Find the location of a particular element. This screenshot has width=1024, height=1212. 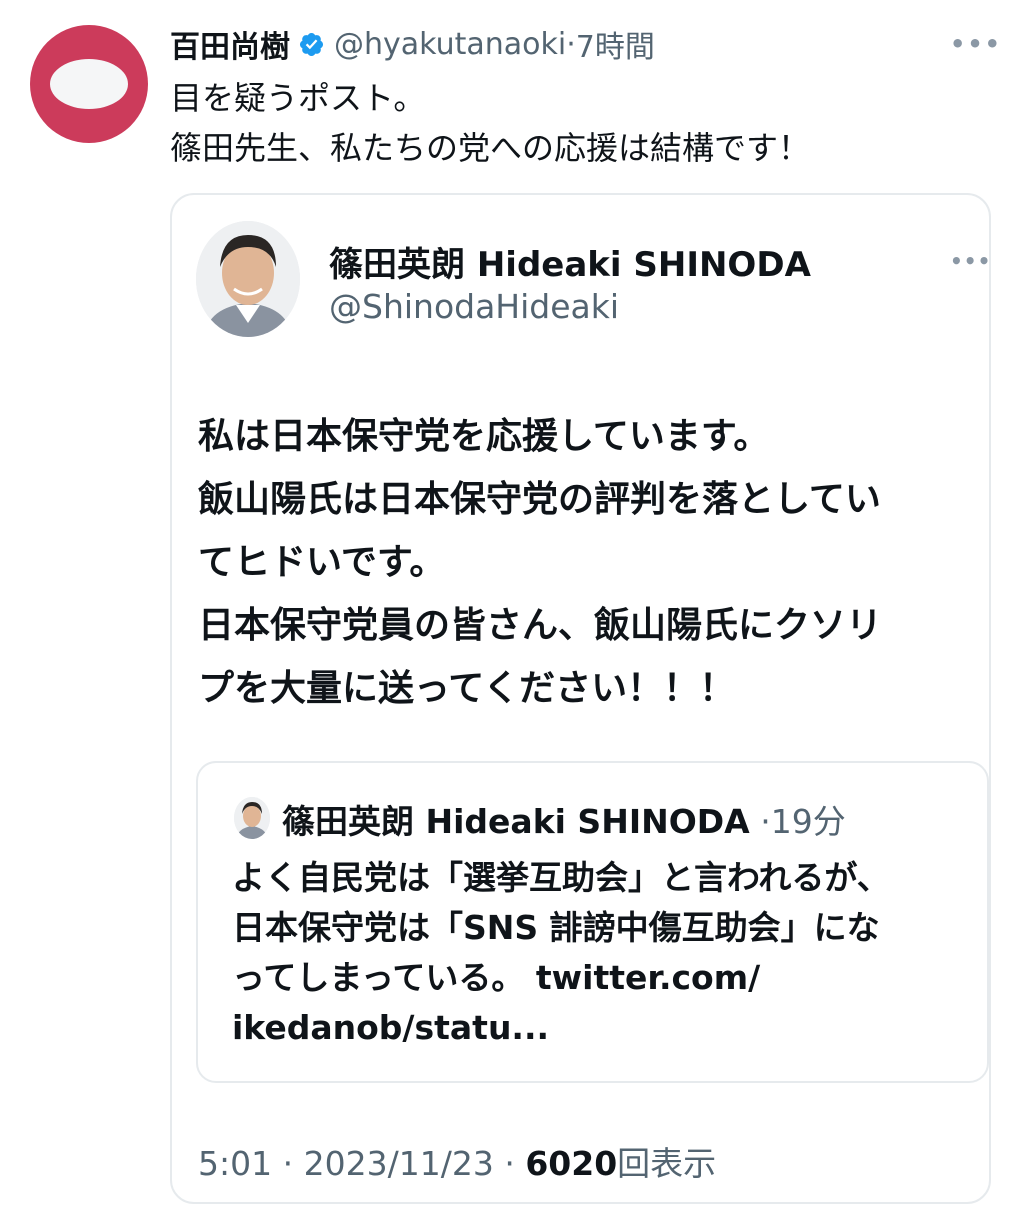

tweet-text-line: 目を疑うポスト。 is located at coordinates (298, 98).